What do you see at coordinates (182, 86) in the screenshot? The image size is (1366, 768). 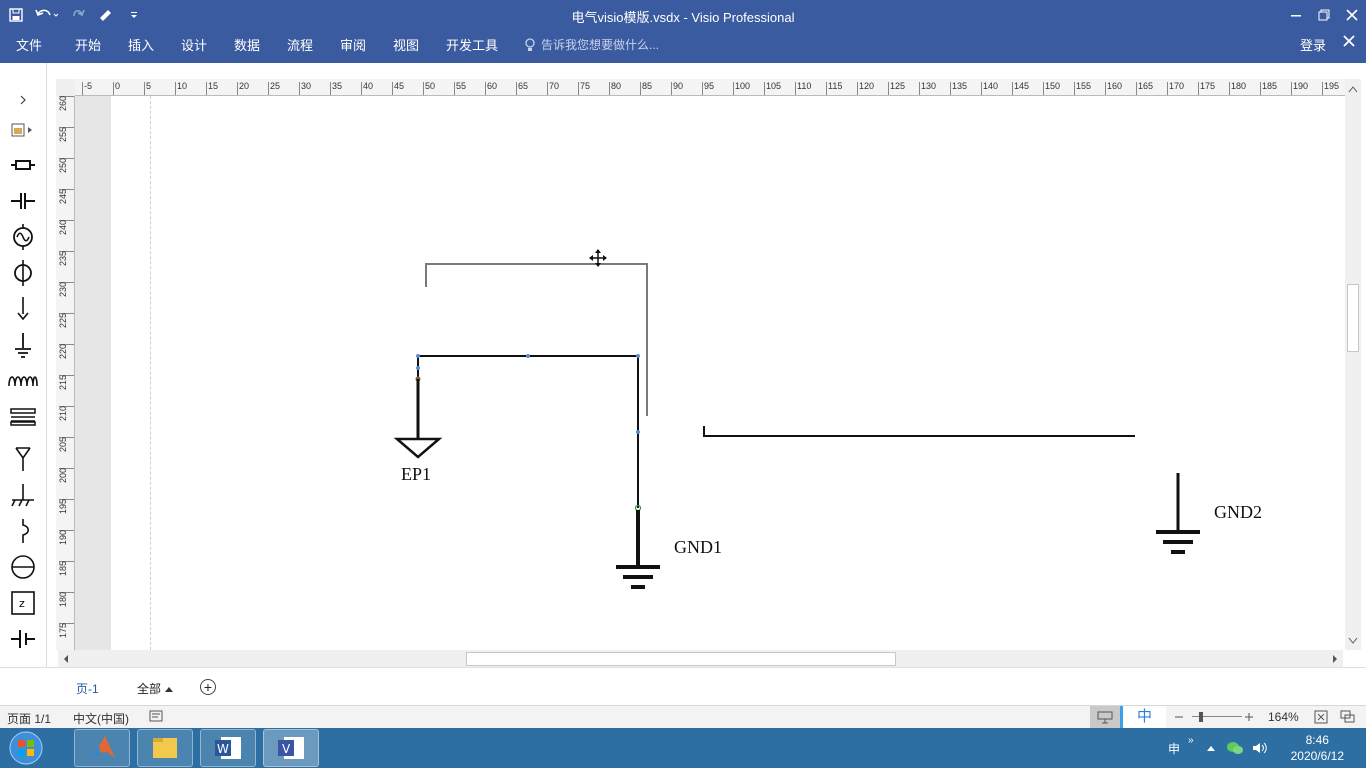 I see `ruler-tick-label: 10` at bounding box center [182, 86].